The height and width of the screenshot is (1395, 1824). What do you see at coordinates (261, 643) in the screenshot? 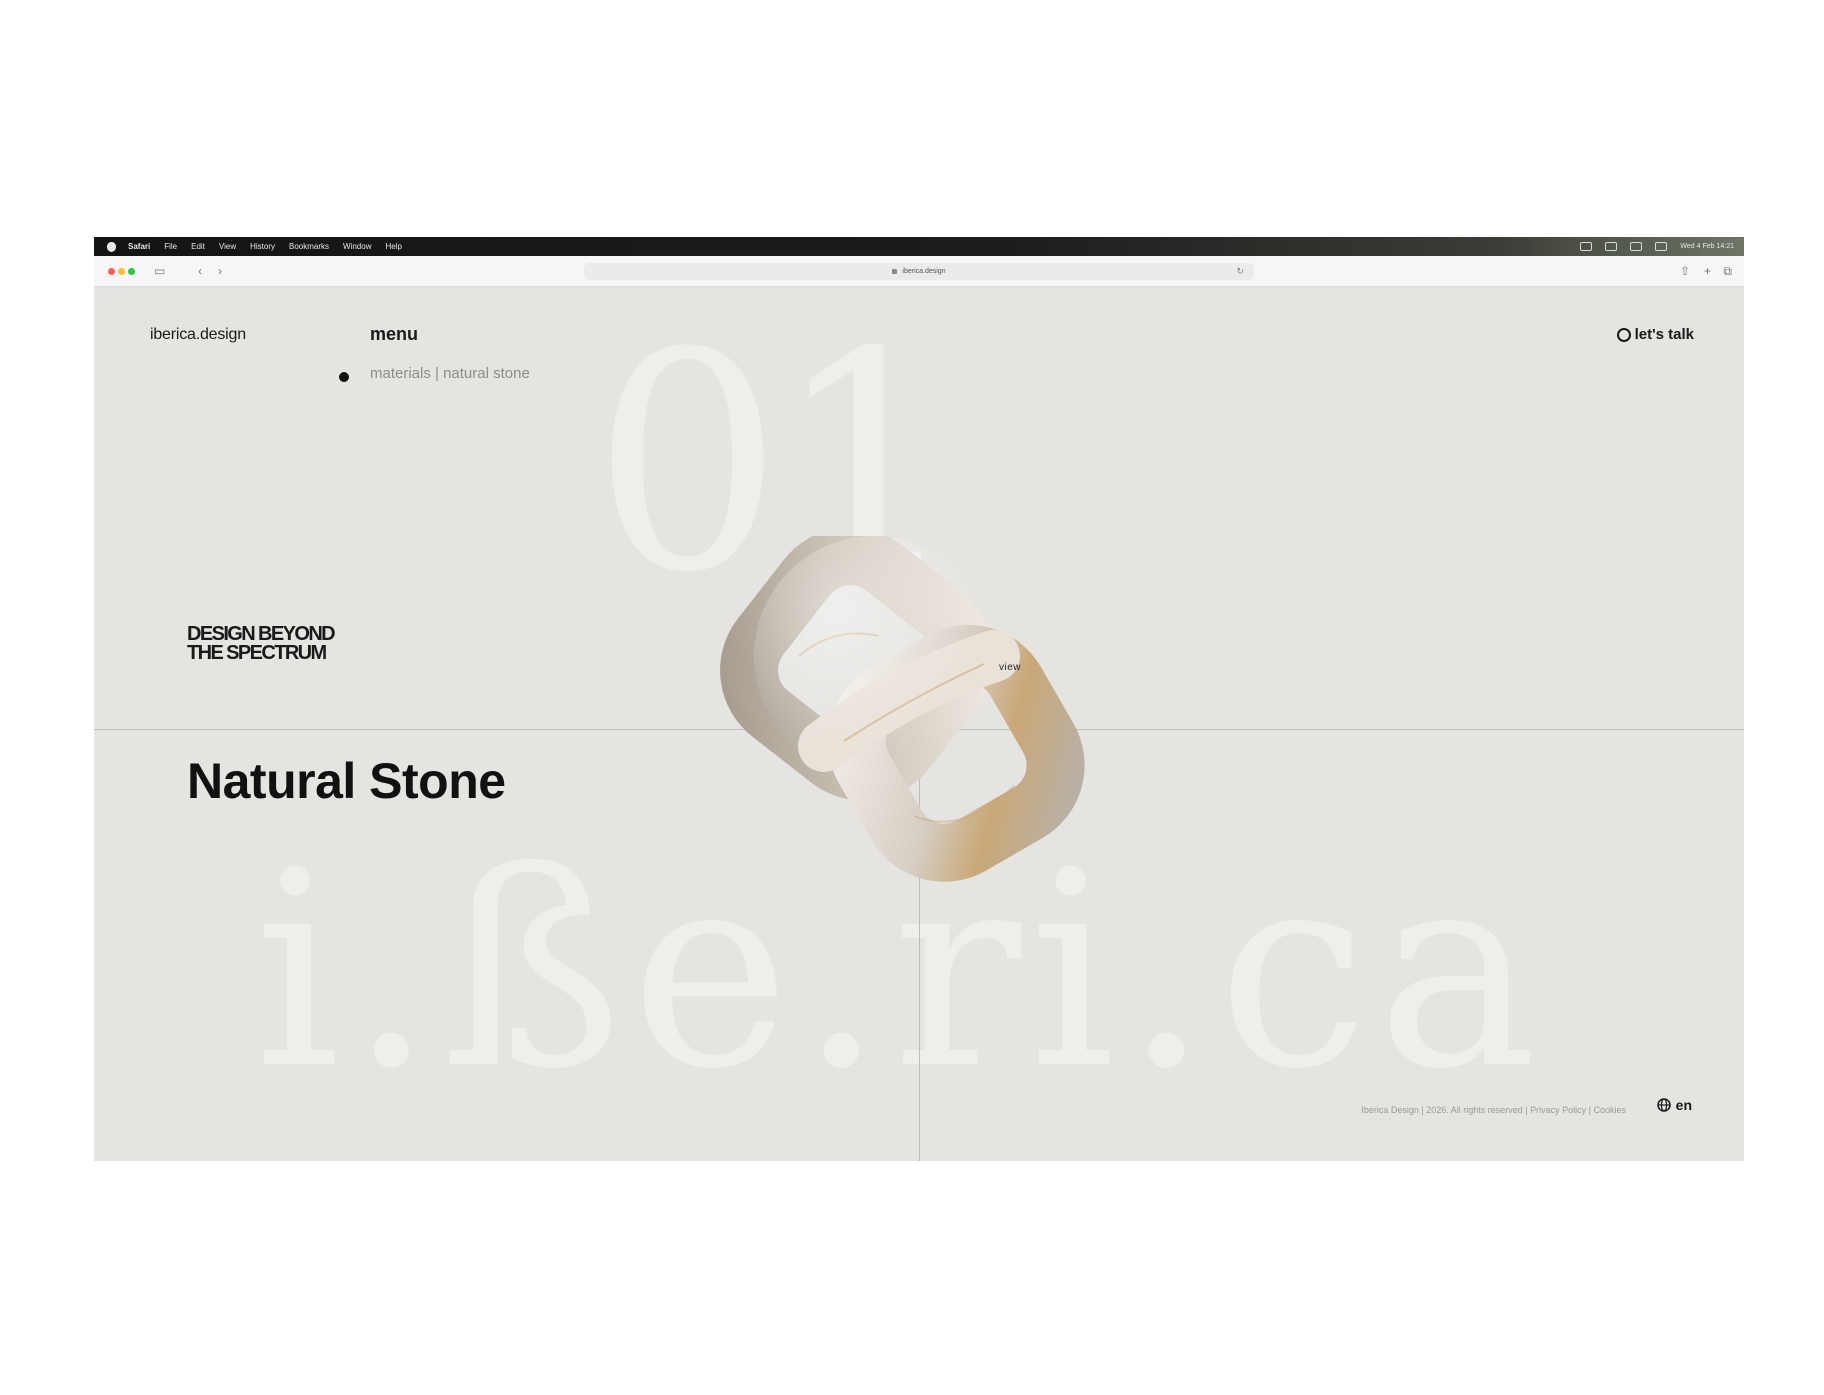
I see `tagline: DESIGN BEYOND THE SPECTRUM` at bounding box center [261, 643].